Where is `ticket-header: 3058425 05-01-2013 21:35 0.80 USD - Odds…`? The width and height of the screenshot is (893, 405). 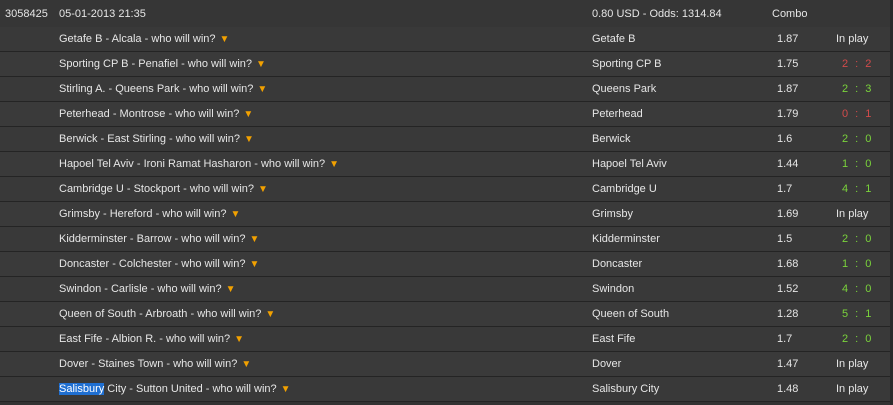 ticket-header: 3058425 05-01-2013 21:35 0.80 USD - Odds… is located at coordinates (446, 14).